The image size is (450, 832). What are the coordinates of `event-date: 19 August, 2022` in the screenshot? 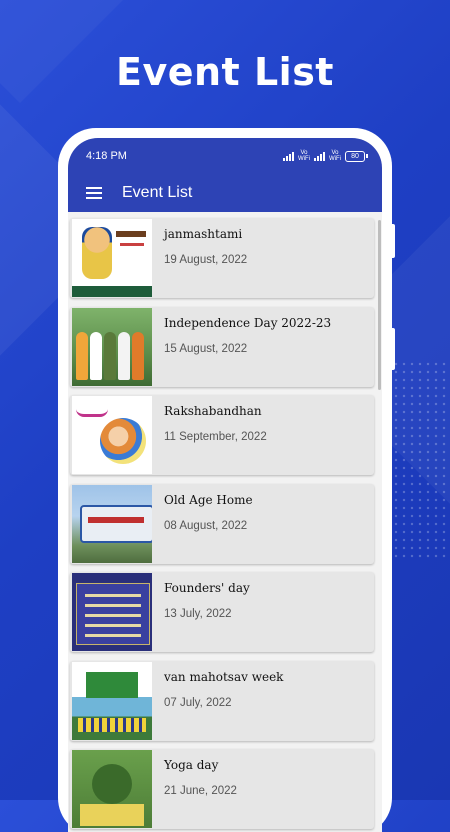 It's located at (206, 260).